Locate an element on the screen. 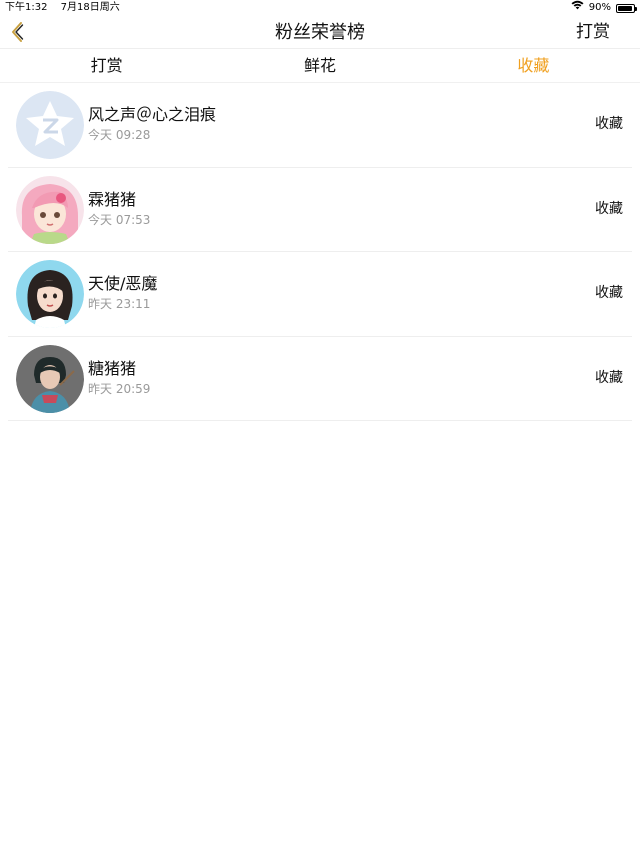 This screenshot has width=640, height=853. illustrated-woman-avatar-icon is located at coordinates (50, 378).